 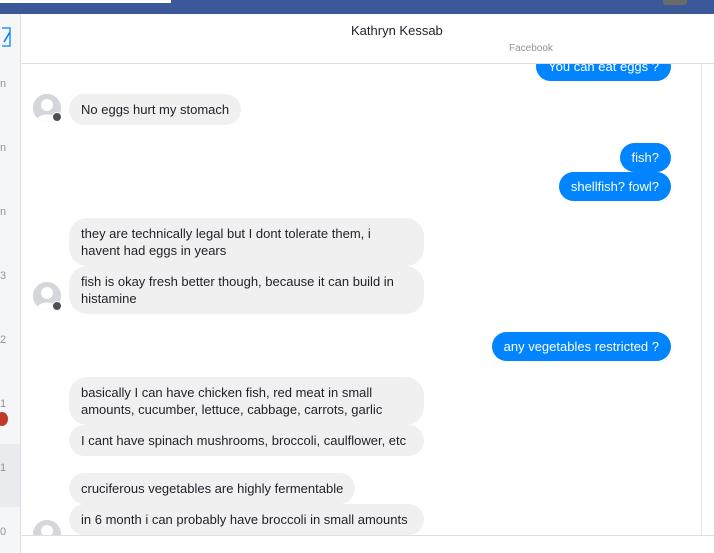 I want to click on conversation-time: 2, so click(x=3, y=340).